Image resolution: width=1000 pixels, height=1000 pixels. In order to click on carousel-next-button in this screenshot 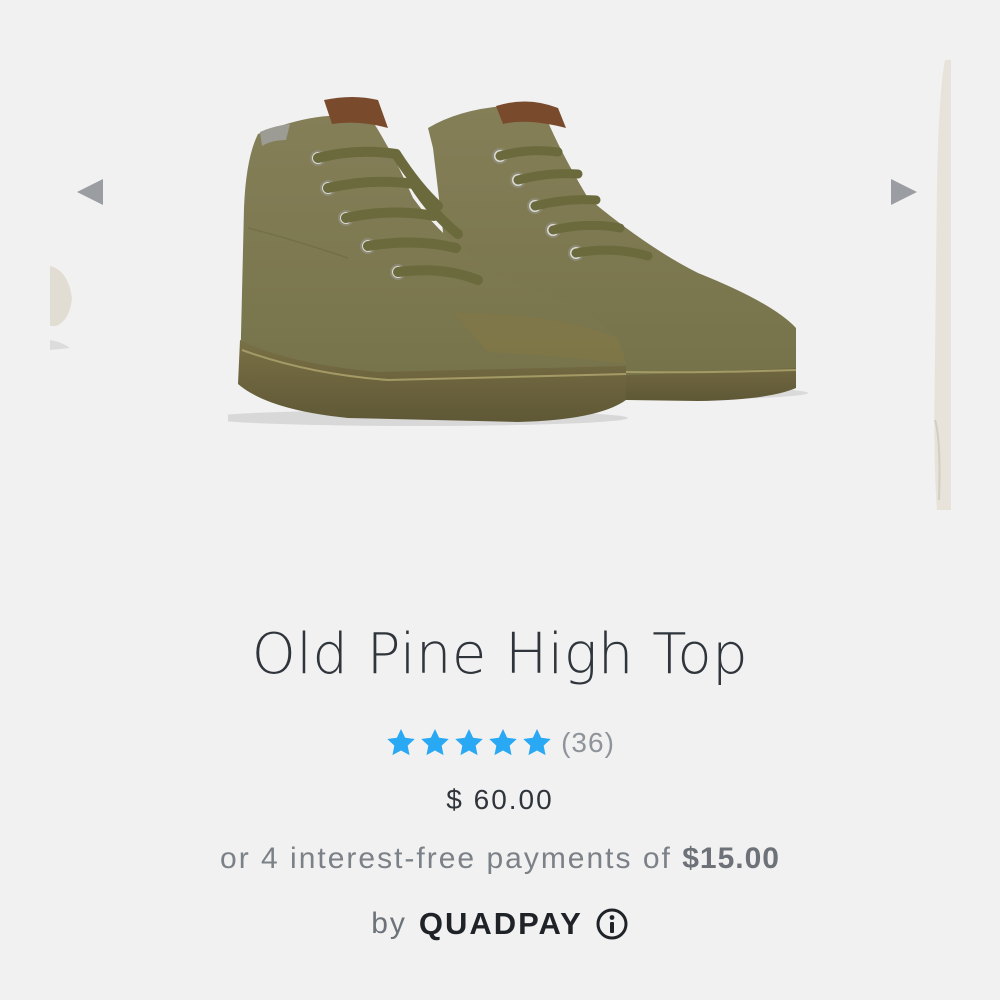, I will do `click(904, 192)`.